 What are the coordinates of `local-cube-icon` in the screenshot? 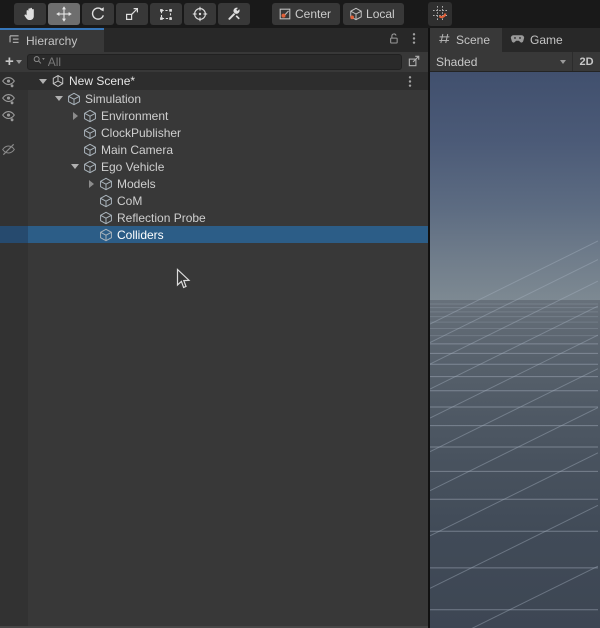 It's located at (356, 14).